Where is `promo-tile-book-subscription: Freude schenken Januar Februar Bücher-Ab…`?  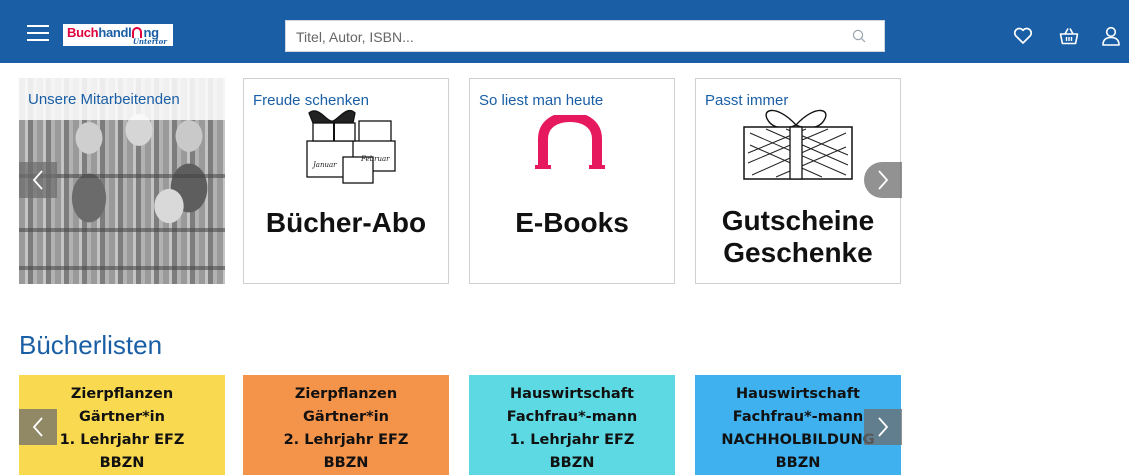 promo-tile-book-subscription: Freude schenken Januar Februar Bücher-Ab… is located at coordinates (346, 181).